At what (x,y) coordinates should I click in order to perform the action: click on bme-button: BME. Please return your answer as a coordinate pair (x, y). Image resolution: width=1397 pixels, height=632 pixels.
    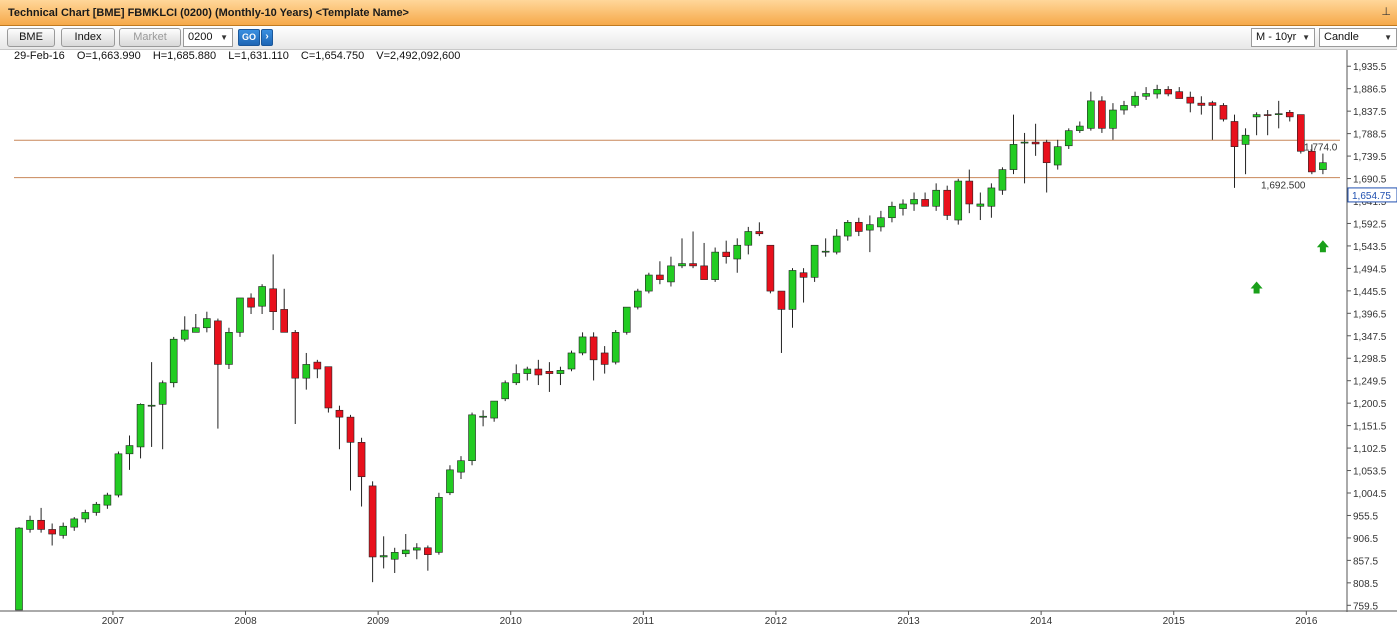
    Looking at the image, I should click on (31, 37).